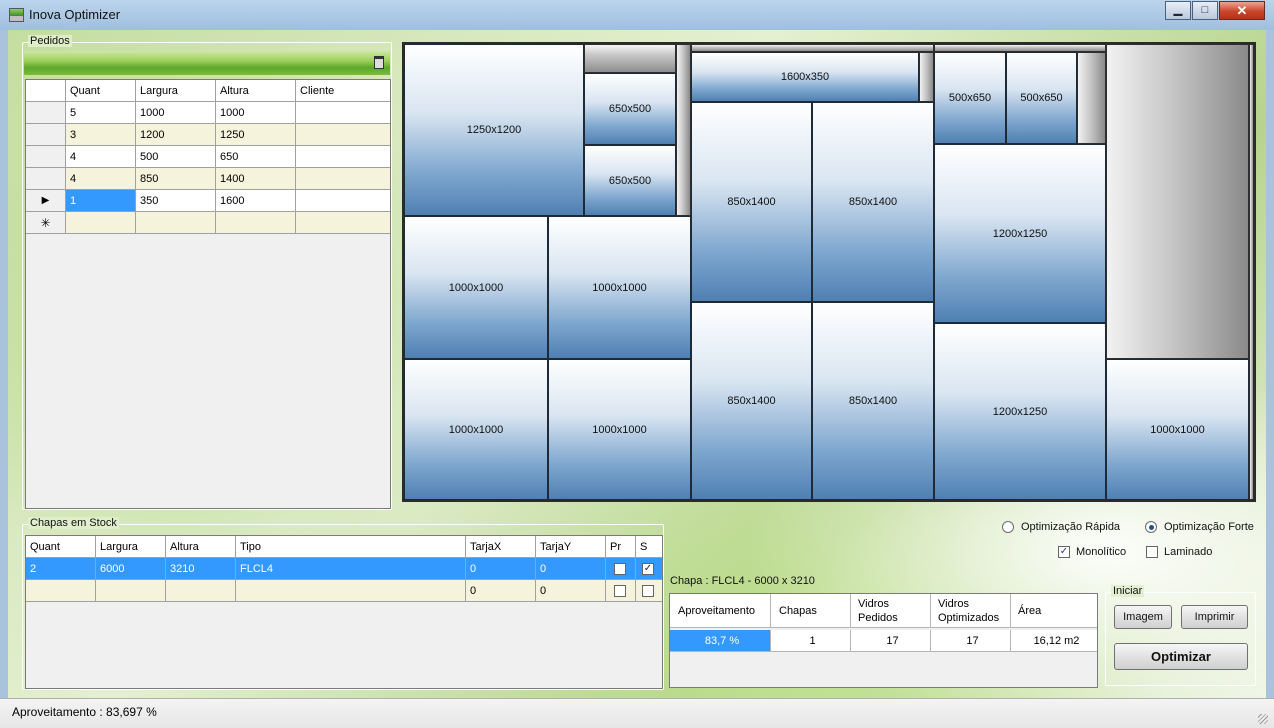 Image resolution: width=1274 pixels, height=728 pixels. I want to click on cell-largura: 350, so click(176, 201).